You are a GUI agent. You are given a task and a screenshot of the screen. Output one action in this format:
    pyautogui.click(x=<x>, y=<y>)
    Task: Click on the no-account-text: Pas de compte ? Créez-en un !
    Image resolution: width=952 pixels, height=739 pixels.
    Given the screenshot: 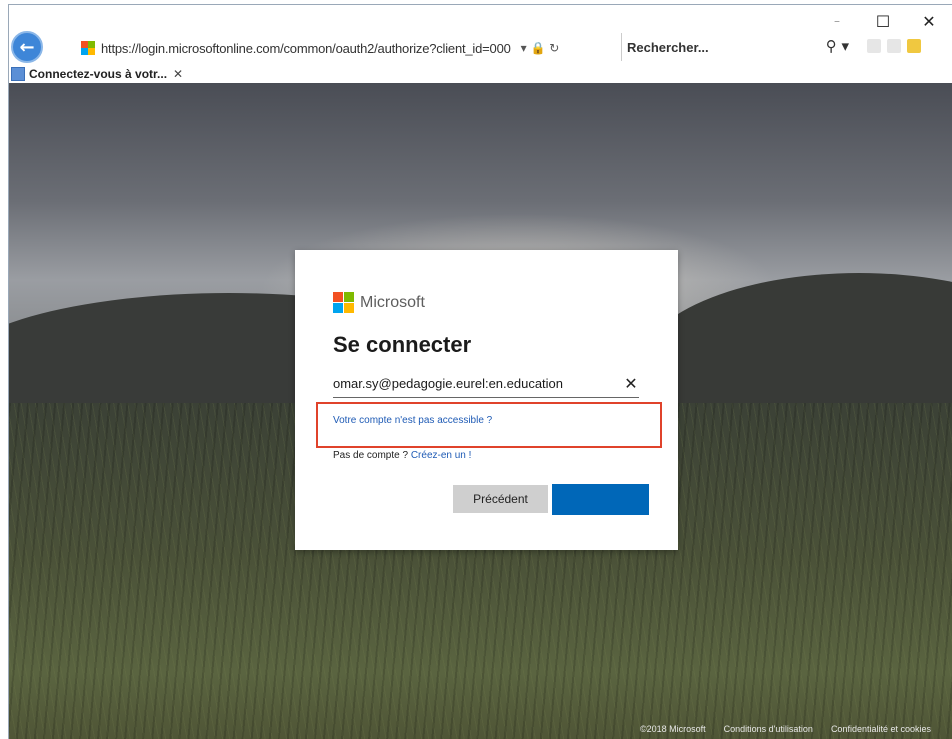 What is the action you would take?
    pyautogui.click(x=402, y=455)
    